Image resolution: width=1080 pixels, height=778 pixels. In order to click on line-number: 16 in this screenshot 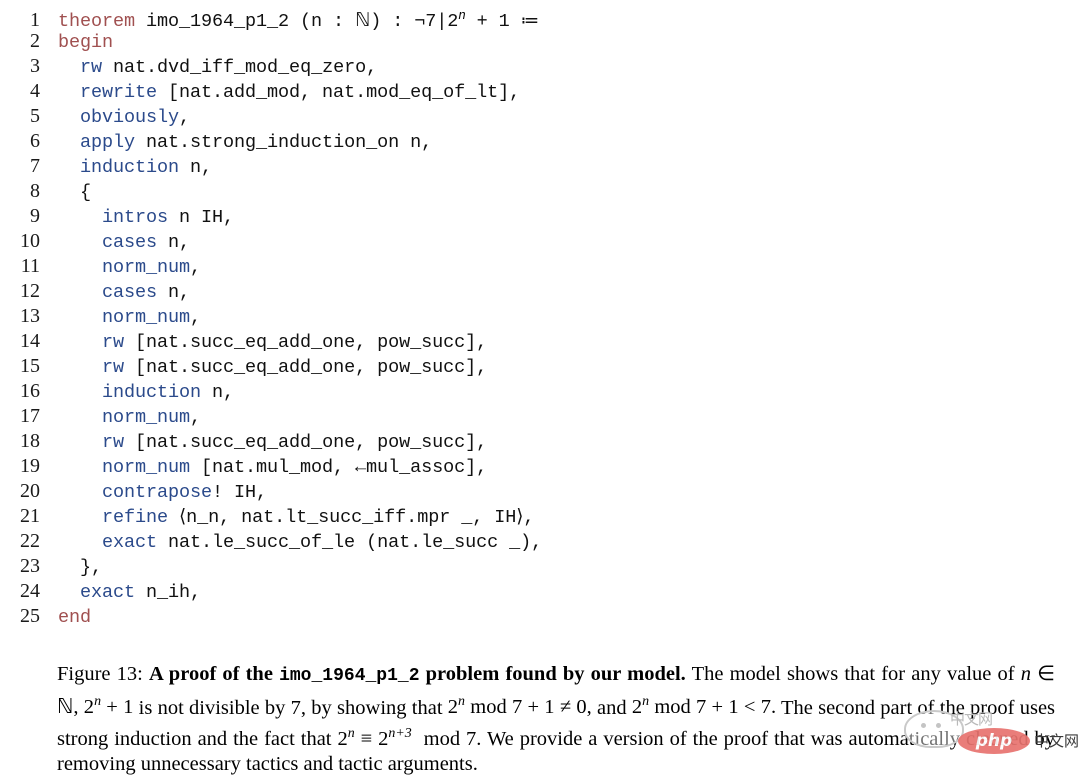, I will do `click(30, 391)`.